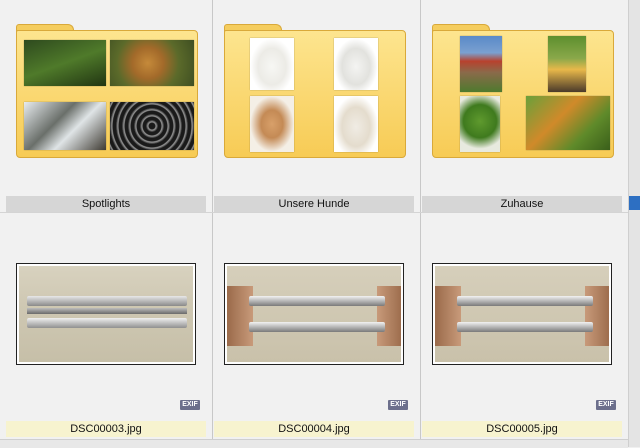 The width and height of the screenshot is (640, 448). What do you see at coordinates (314, 204) in the screenshot?
I see `folder-label: Unsere Hunde` at bounding box center [314, 204].